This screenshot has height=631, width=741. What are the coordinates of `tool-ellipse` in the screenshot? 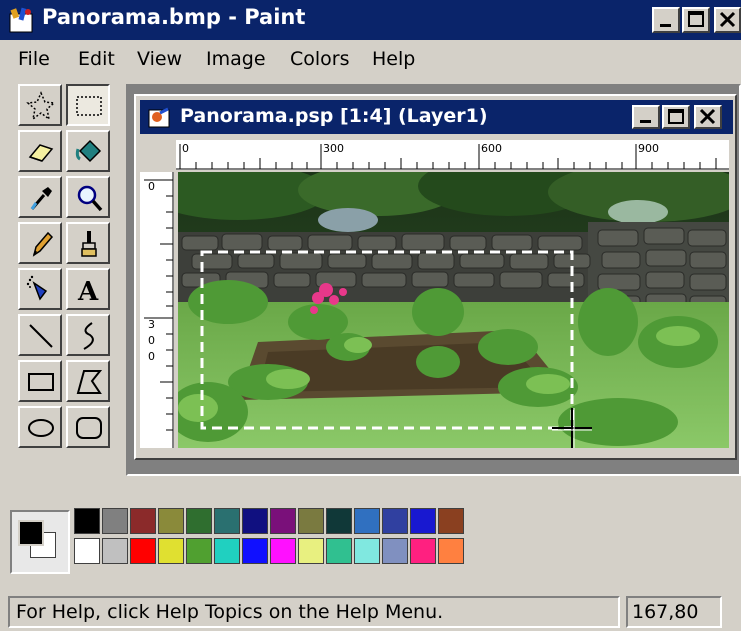 It's located at (40, 427).